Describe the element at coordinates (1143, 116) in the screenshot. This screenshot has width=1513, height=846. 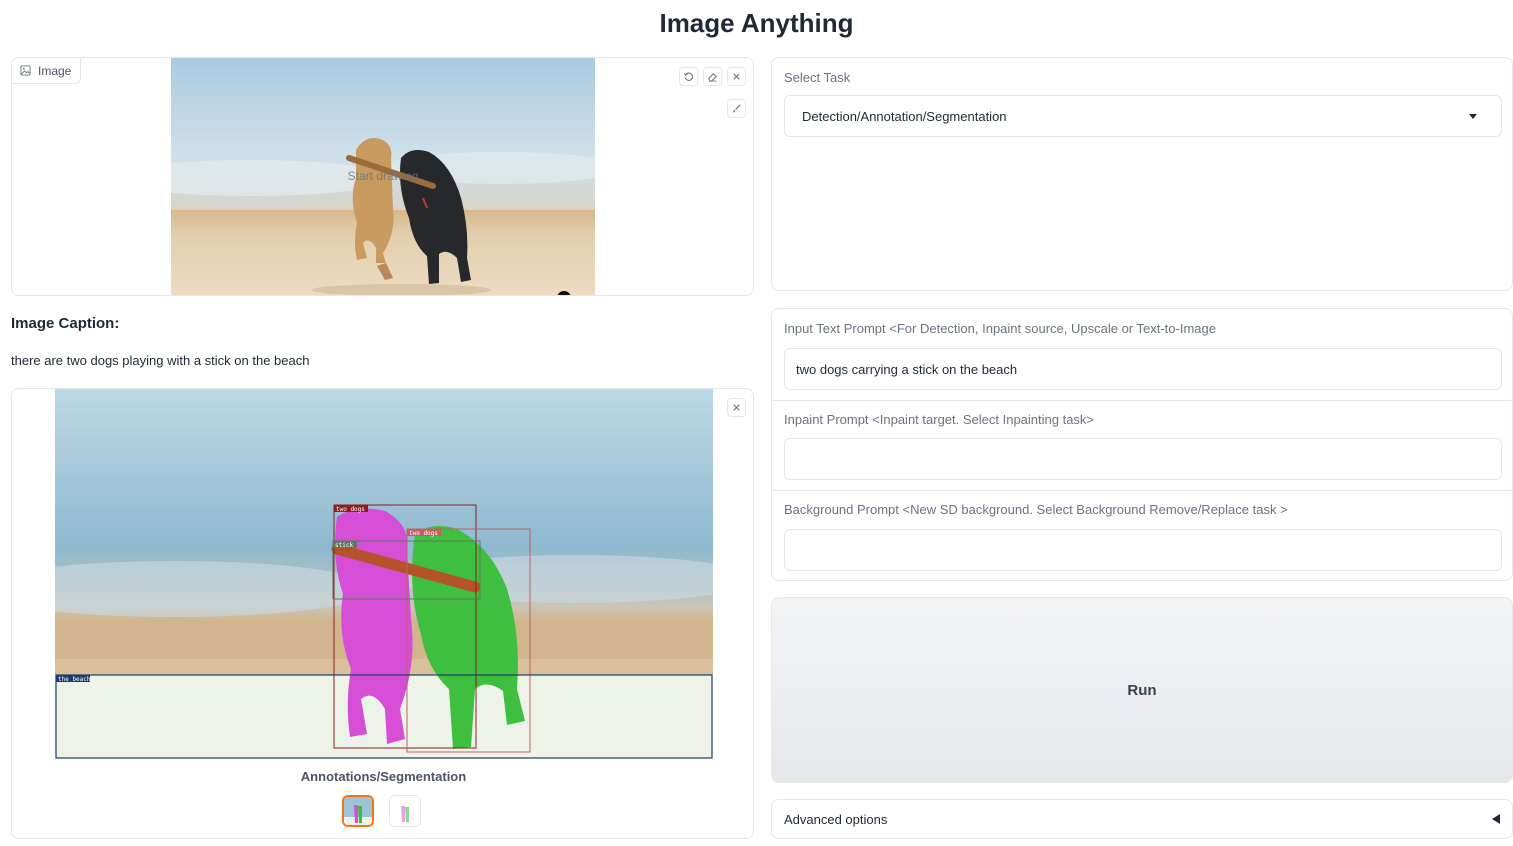
I see `task-dropdown: Detection/Annotation/Segmentation` at that location.